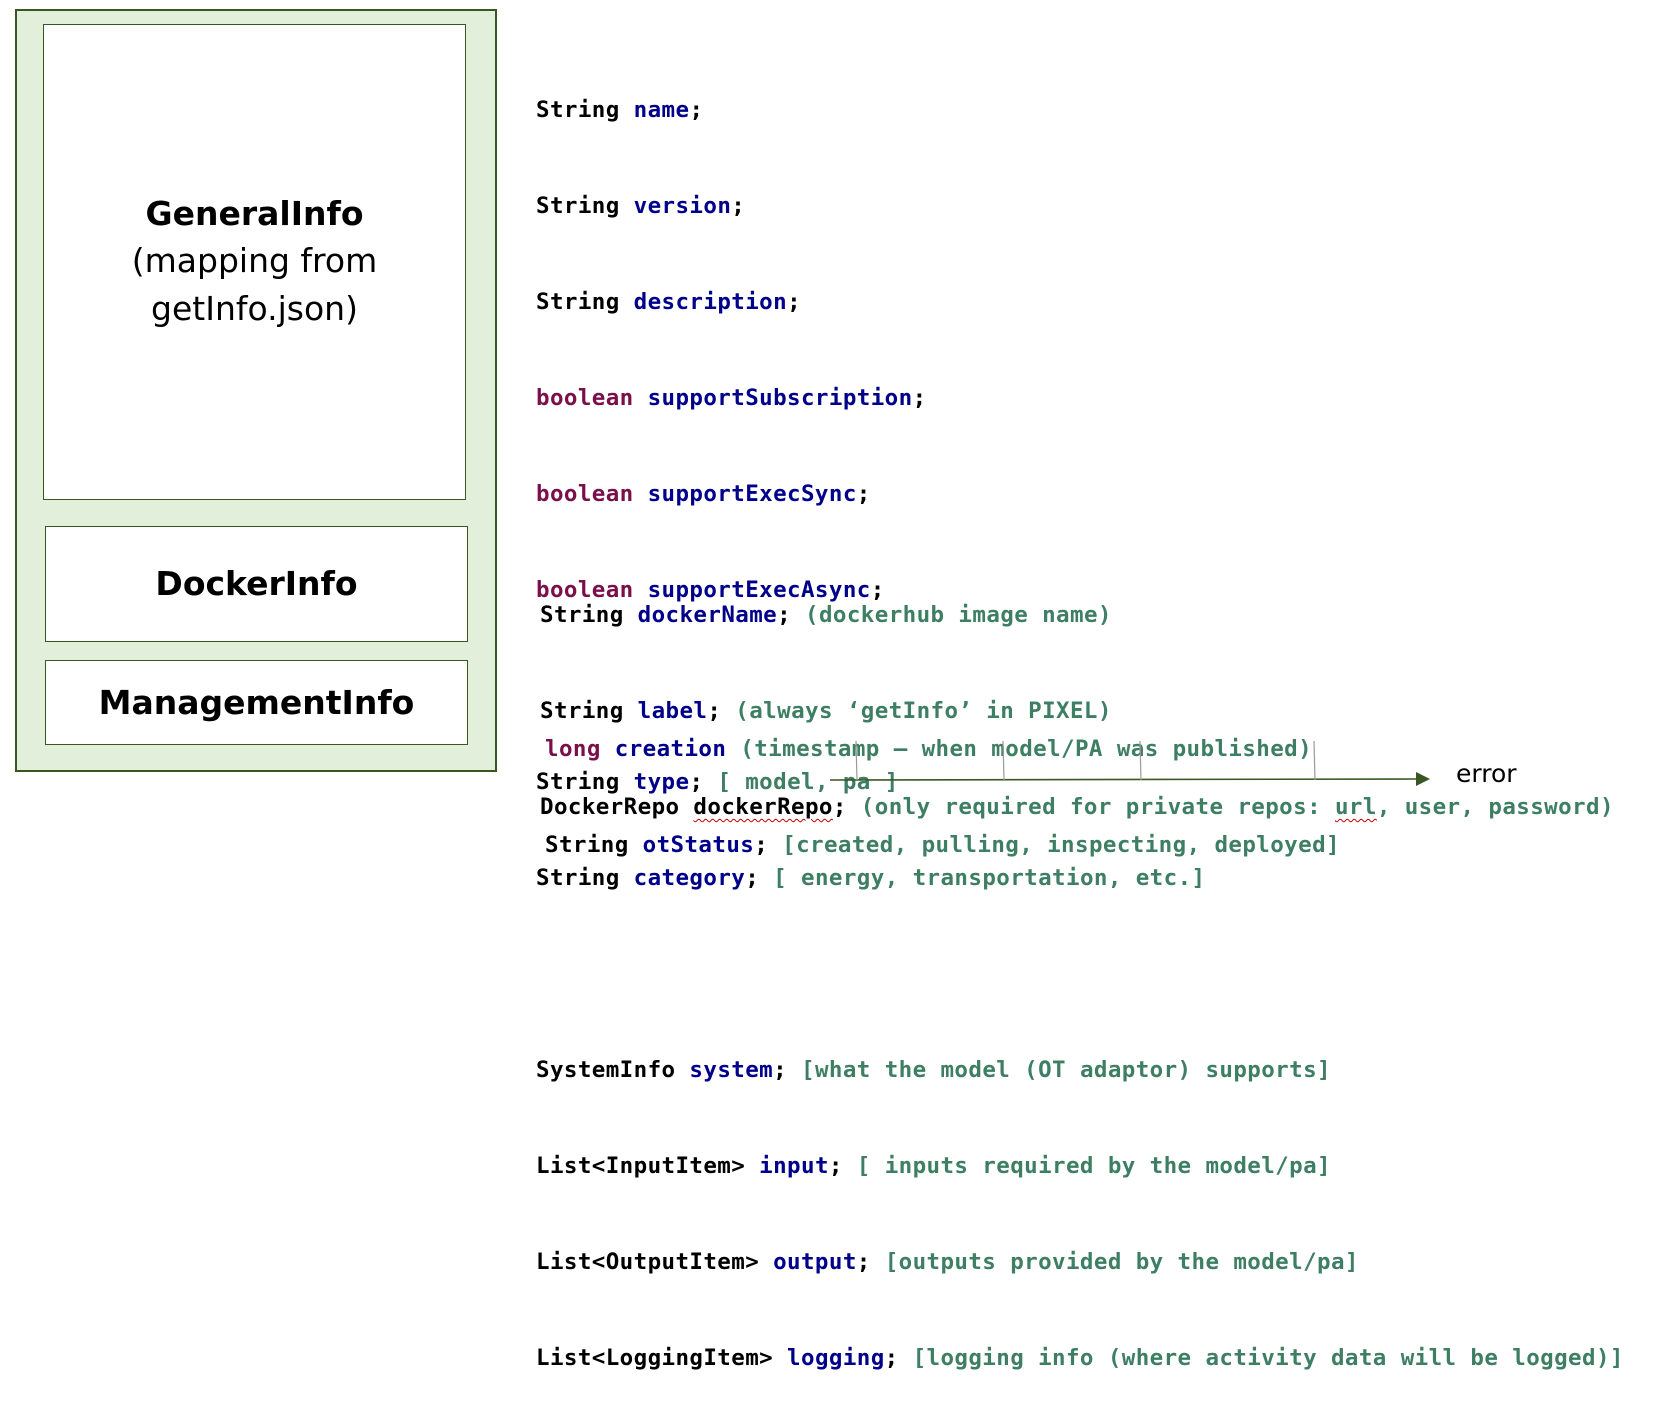 Image resolution: width=1680 pixels, height=1406 pixels. What do you see at coordinates (1355, 807) in the screenshot?
I see `field-comment-url: url` at bounding box center [1355, 807].